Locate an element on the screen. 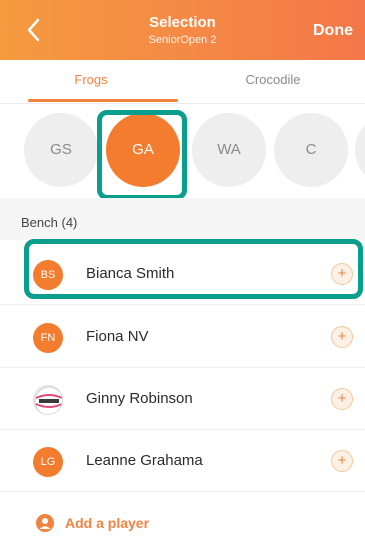  tab-frogs: Frogs is located at coordinates (91, 82).